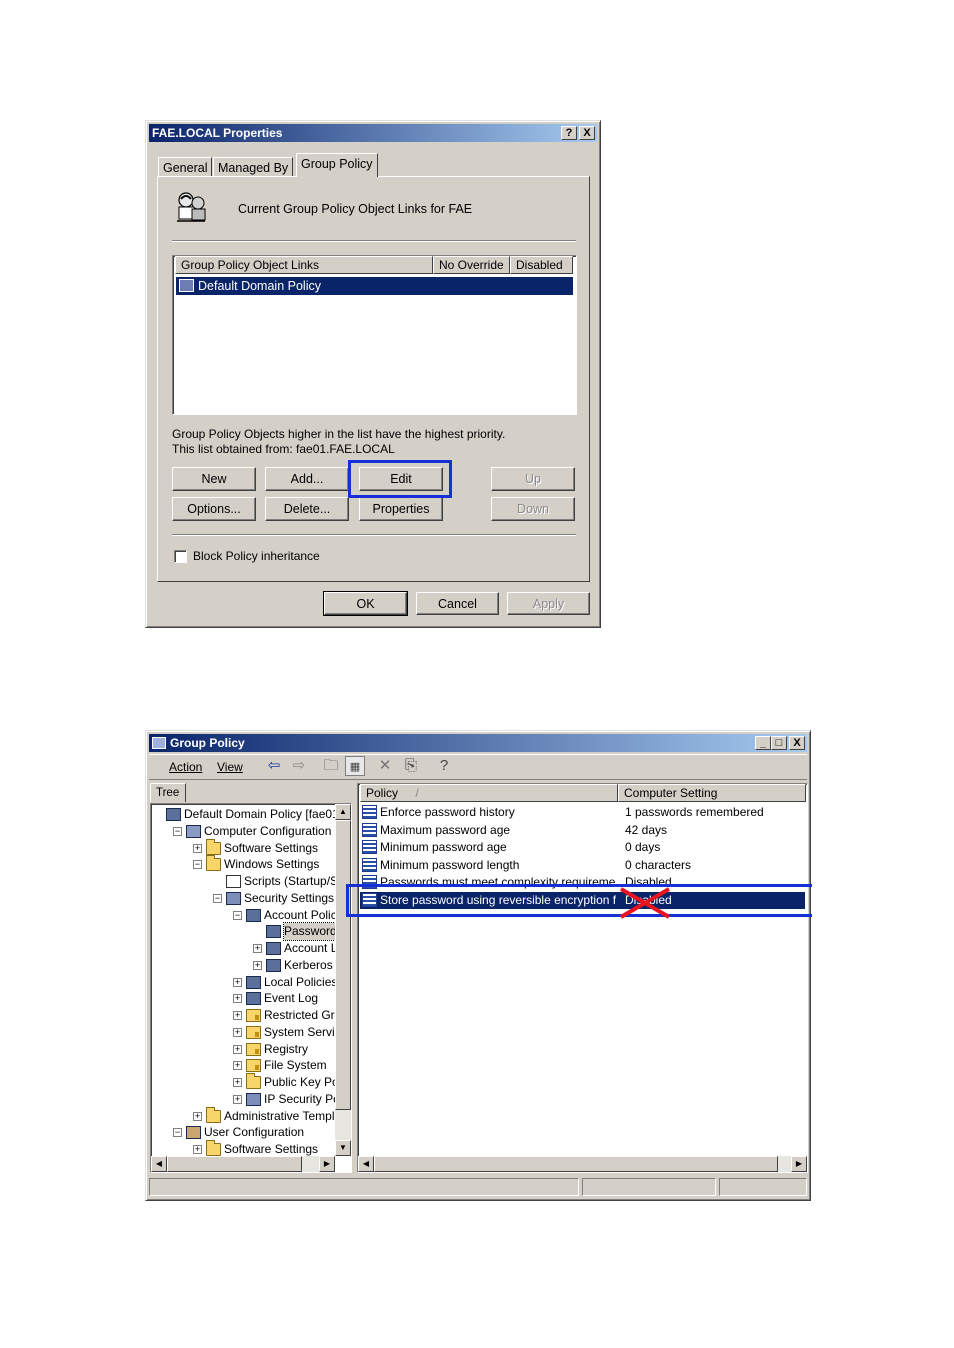 The height and width of the screenshot is (1348, 954). I want to click on tree-hscrollbar: ◀ ▶, so click(243, 1164).